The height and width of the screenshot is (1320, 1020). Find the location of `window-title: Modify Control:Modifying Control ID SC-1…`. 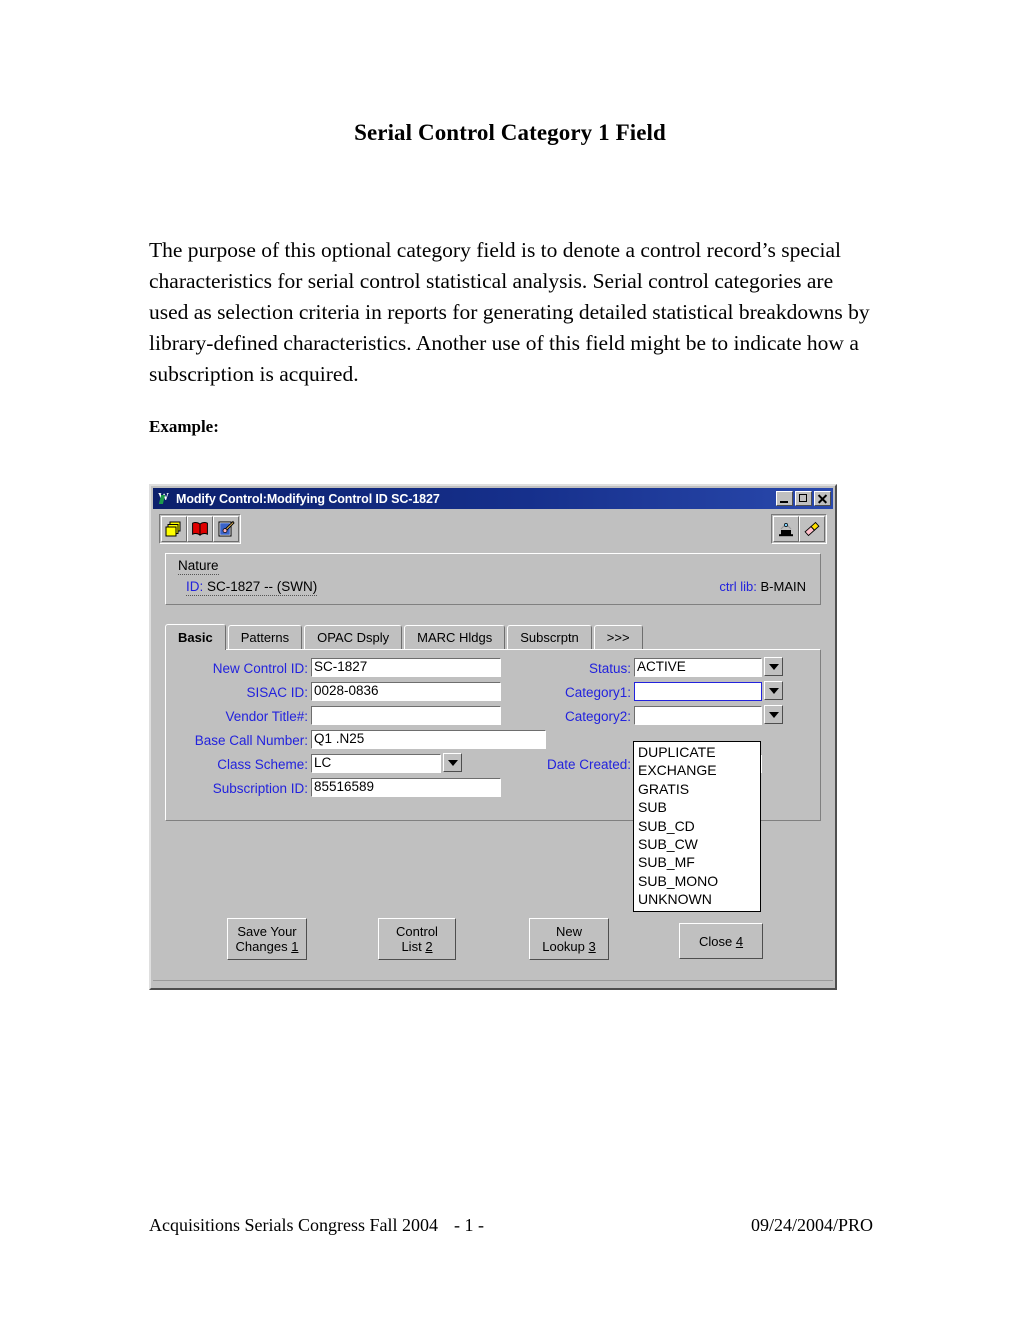

window-title: Modify Control:Modifying Control ID SC-1… is located at coordinates (308, 498).